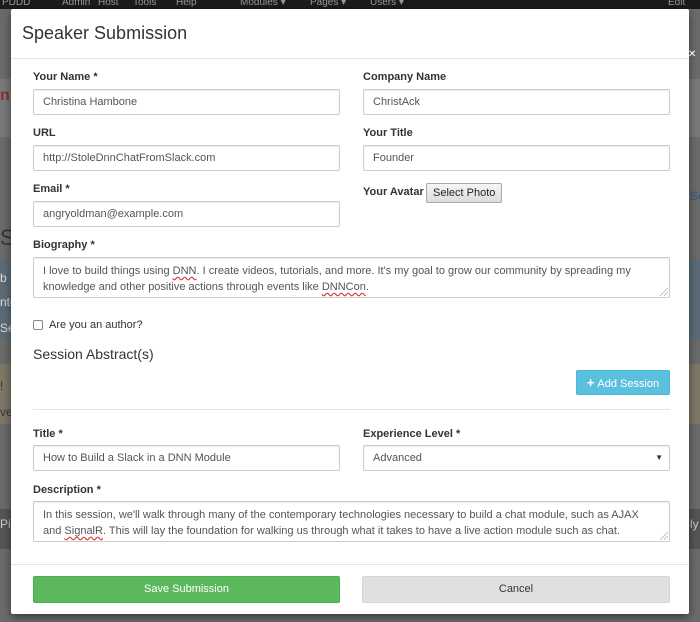 The image size is (700, 622). Describe the element at coordinates (516, 158) in the screenshot. I see `your-title-input: Founder` at that location.